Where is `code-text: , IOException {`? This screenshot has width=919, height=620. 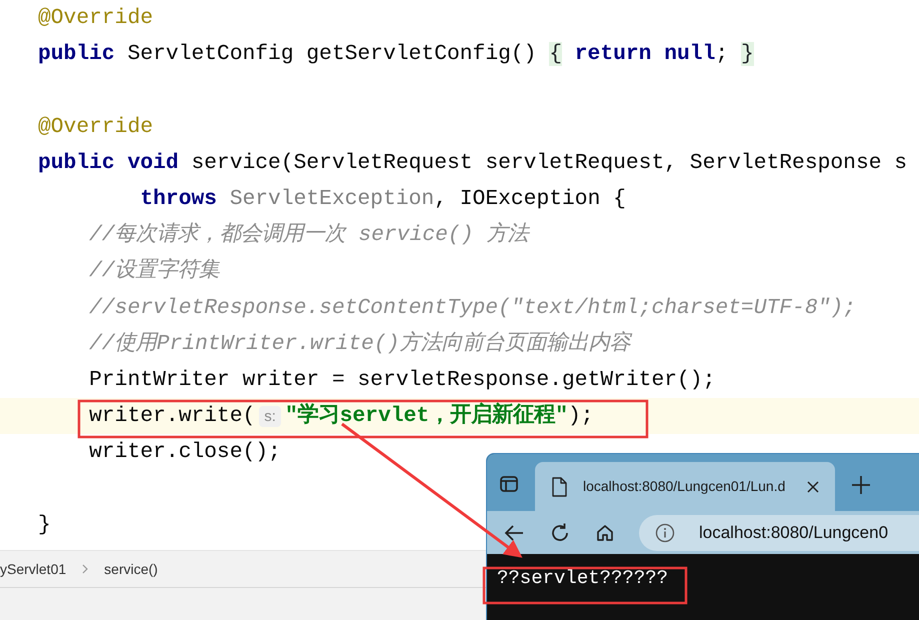 code-text: , IOException { is located at coordinates (530, 198).